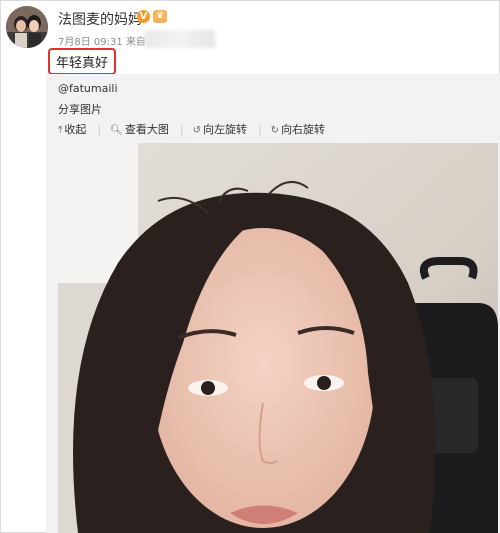 The image size is (500, 533). I want to click on collapse-button: ⤒ 收起, so click(72, 129).